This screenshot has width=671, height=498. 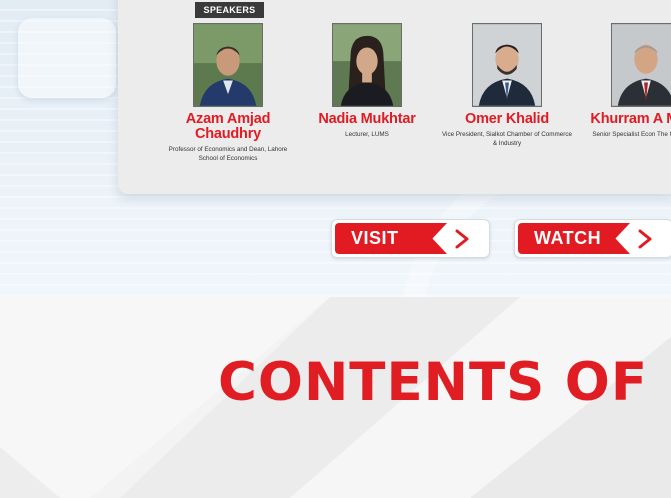 What do you see at coordinates (433, 382) in the screenshot?
I see `section-heading: CONTENTS OF` at bounding box center [433, 382].